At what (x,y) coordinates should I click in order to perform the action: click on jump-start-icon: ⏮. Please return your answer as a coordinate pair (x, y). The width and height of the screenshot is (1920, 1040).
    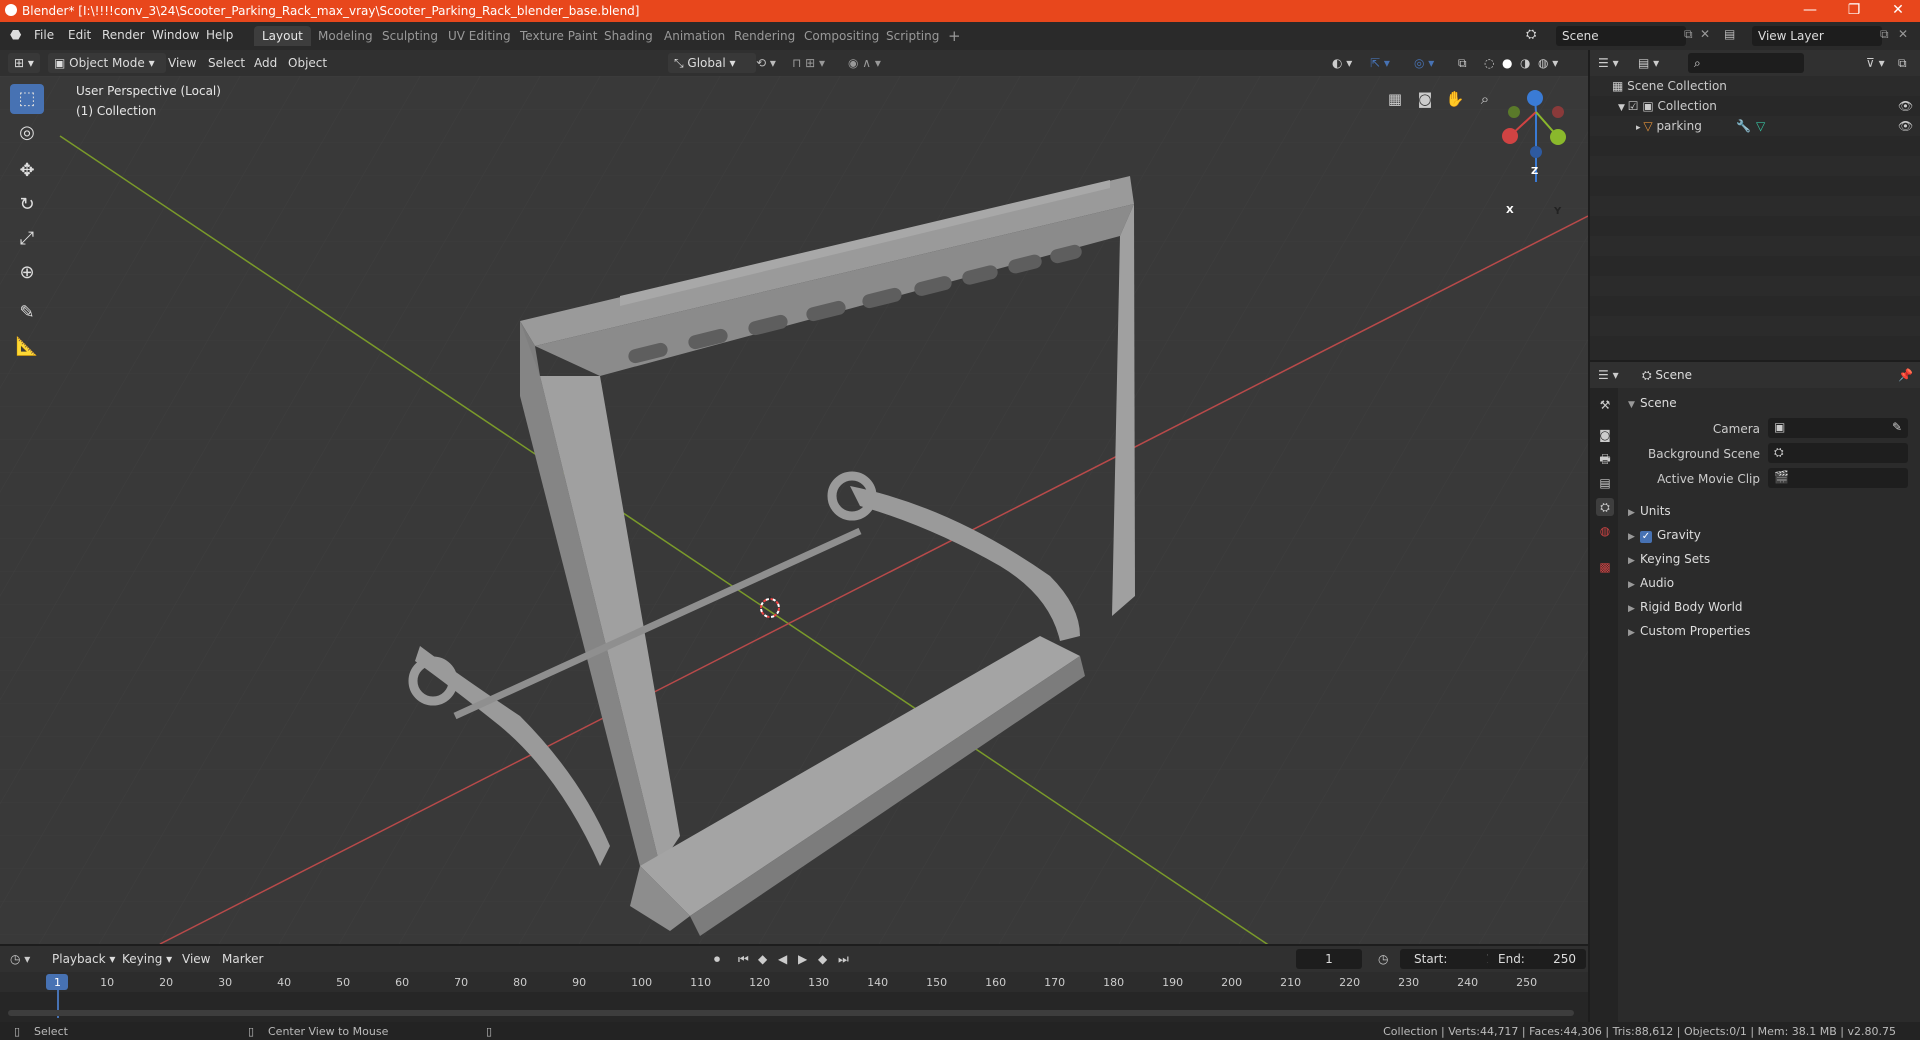
    Looking at the image, I should click on (743, 959).